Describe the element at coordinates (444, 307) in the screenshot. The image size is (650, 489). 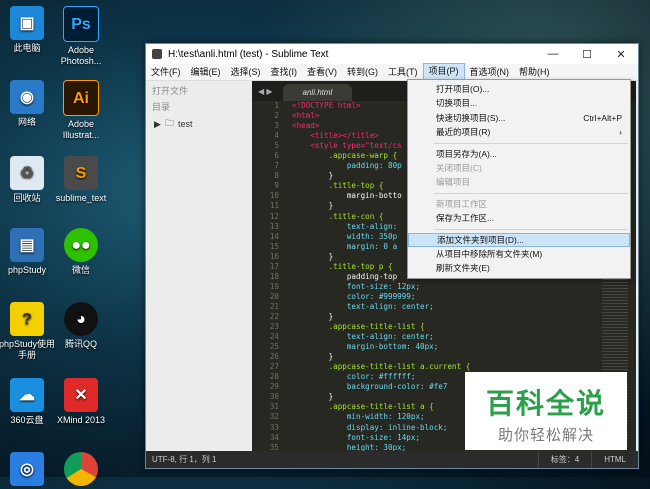
I see `code-line: 21 text-align: center;` at that location.